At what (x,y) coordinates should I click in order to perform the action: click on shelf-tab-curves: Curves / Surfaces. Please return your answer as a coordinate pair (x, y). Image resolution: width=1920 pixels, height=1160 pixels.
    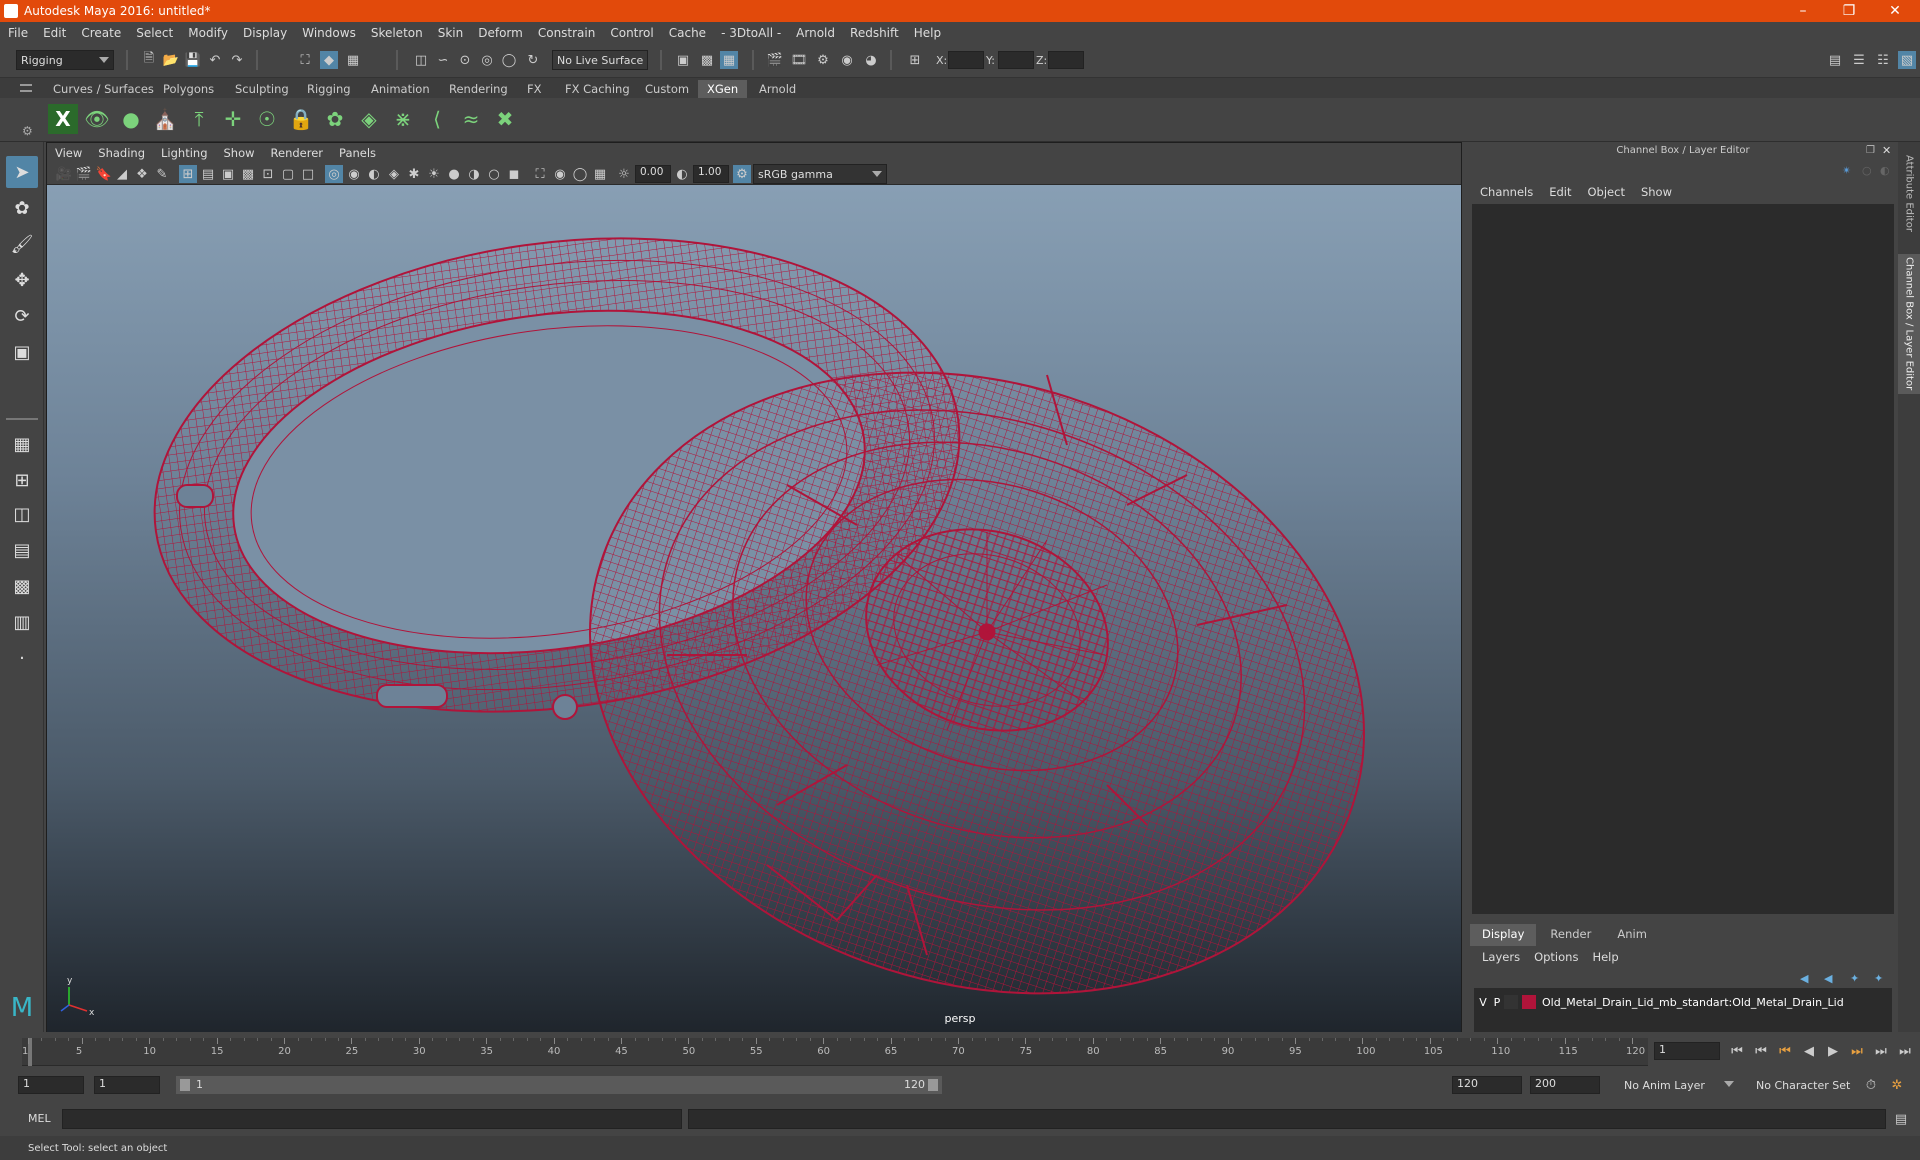
    Looking at the image, I should click on (103, 89).